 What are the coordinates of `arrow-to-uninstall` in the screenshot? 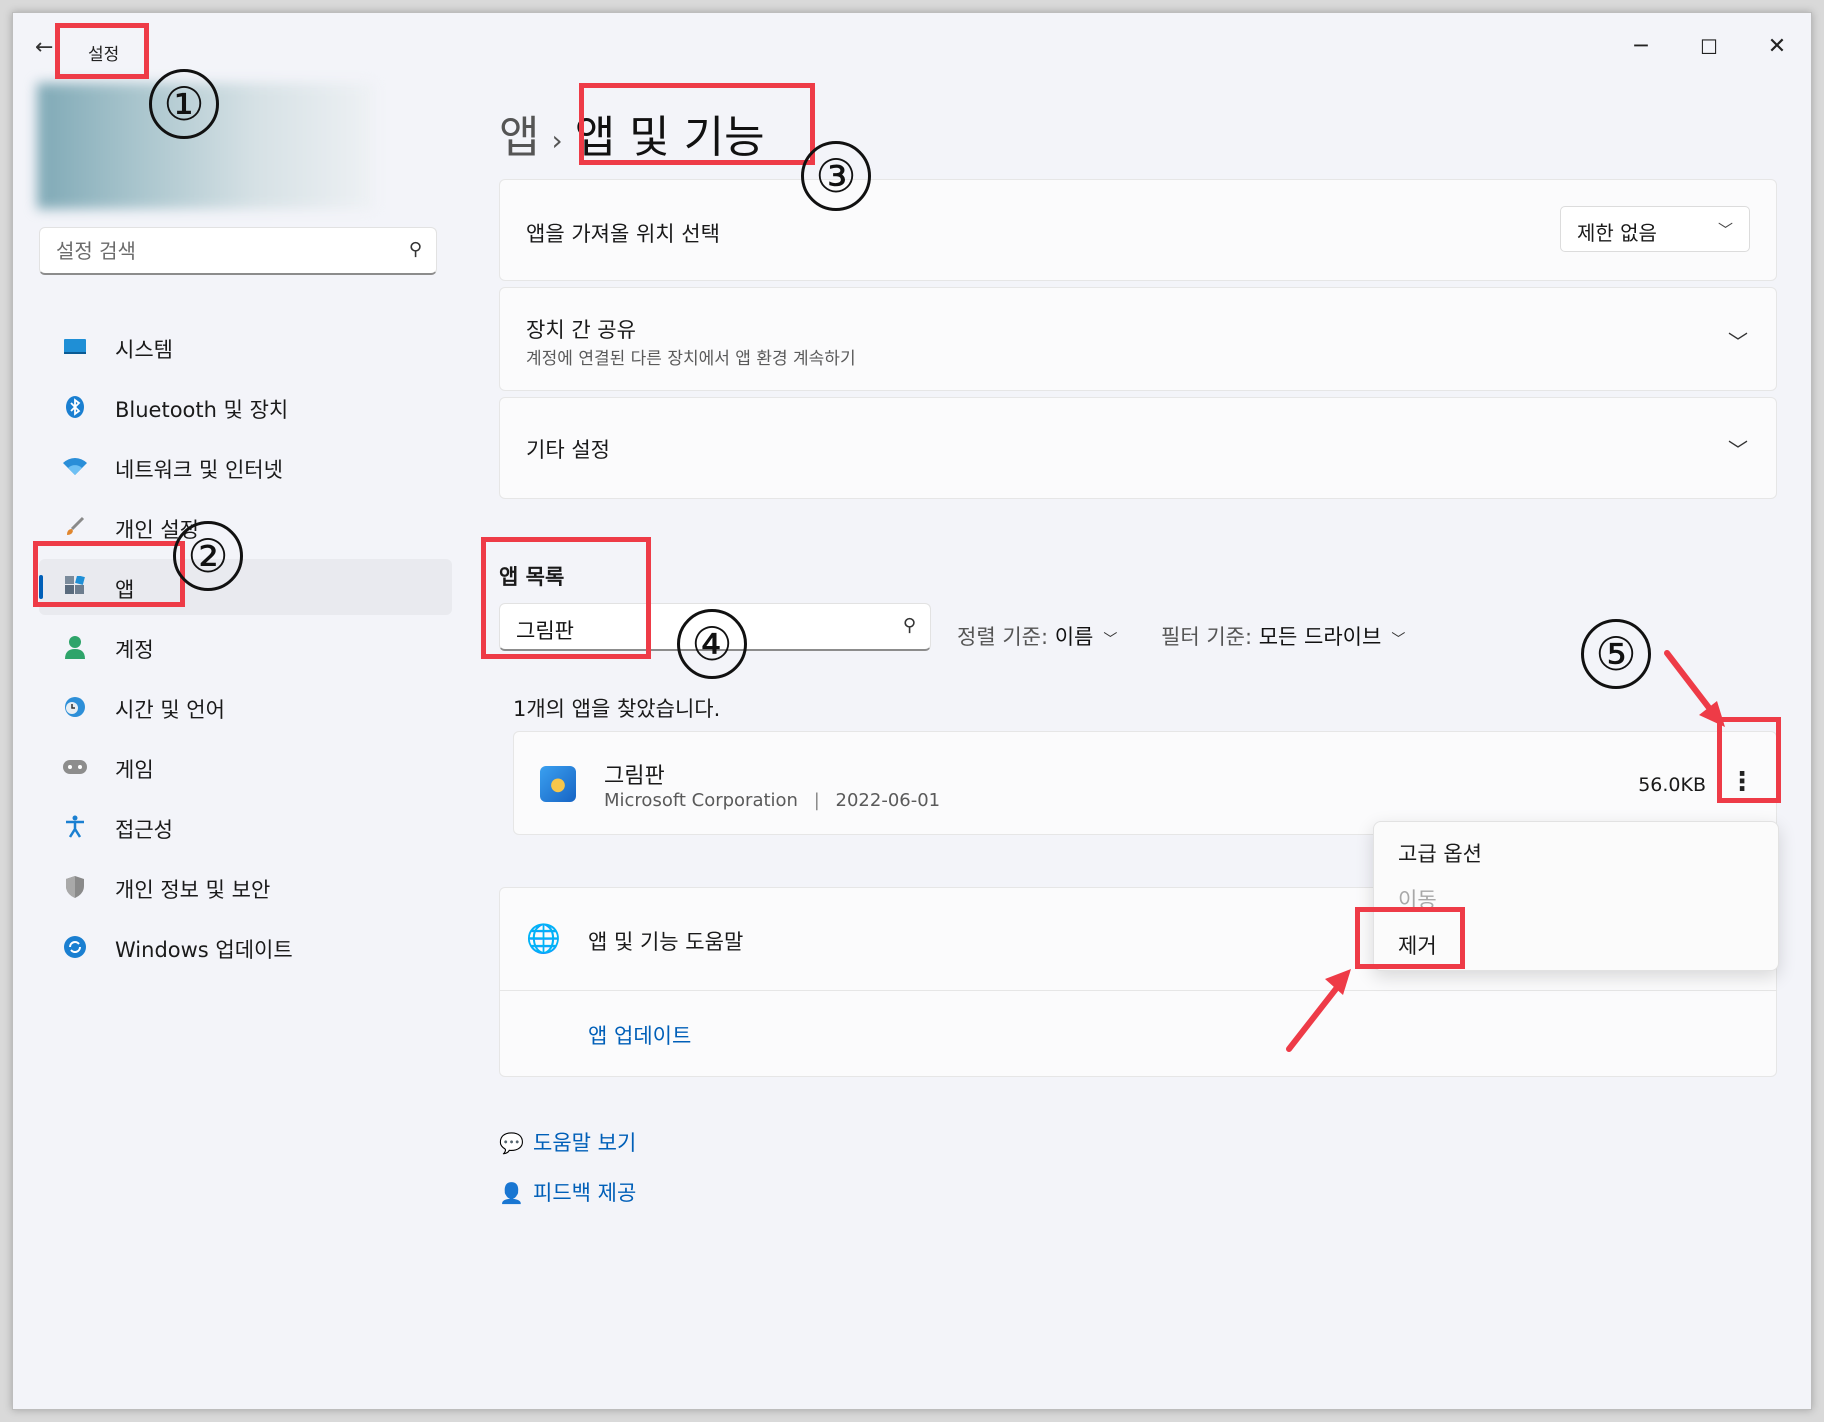 It's located at (1318, 1010).